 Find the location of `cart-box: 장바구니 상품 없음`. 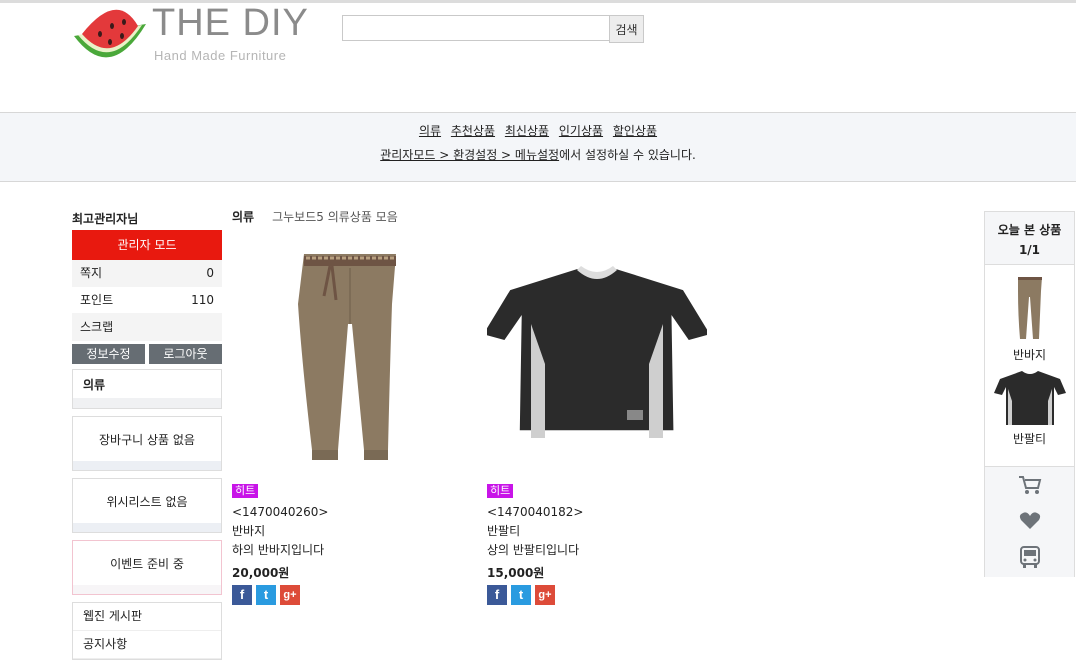

cart-box: 장바구니 상품 없음 is located at coordinates (147, 443).